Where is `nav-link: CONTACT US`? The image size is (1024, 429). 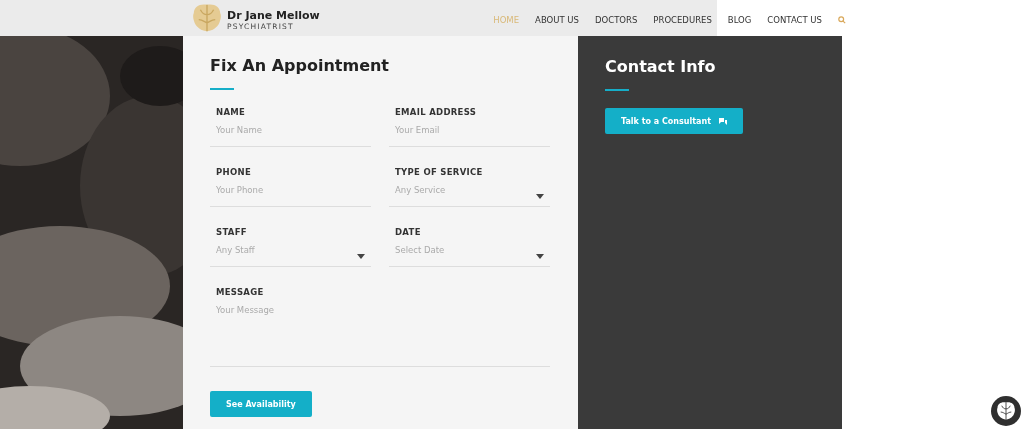
nav-link: CONTACT US is located at coordinates (794, 20).